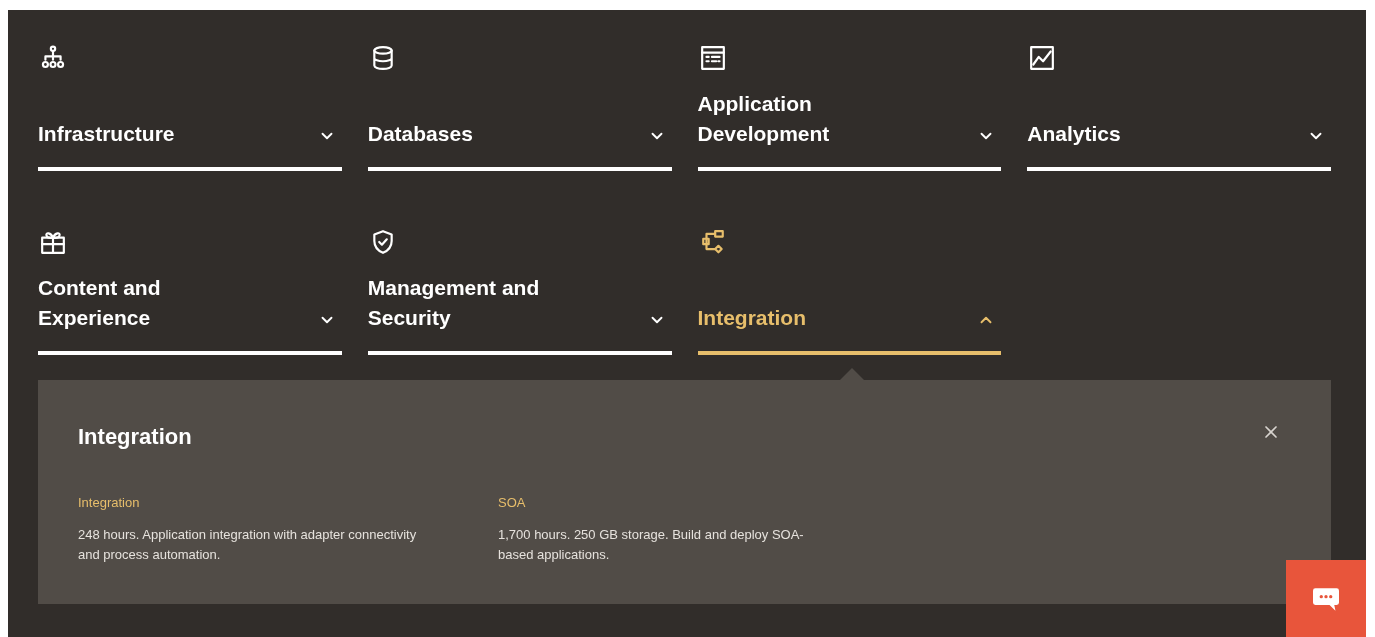 This screenshot has height=637, width=1375. I want to click on flow-diagram-icon, so click(712, 242).